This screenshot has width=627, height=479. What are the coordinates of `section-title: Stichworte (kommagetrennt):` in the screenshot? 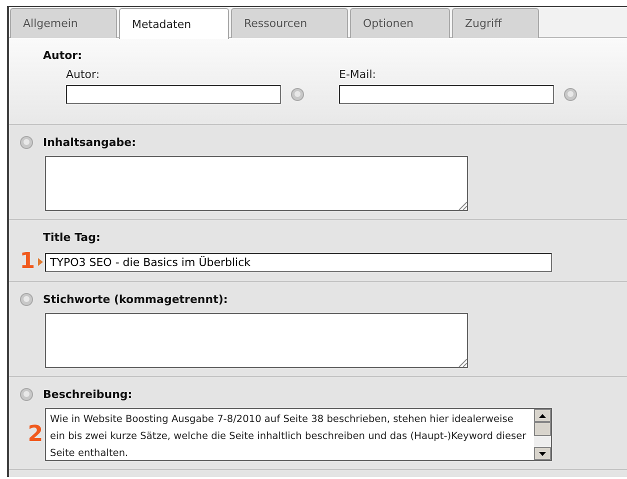 It's located at (135, 299).